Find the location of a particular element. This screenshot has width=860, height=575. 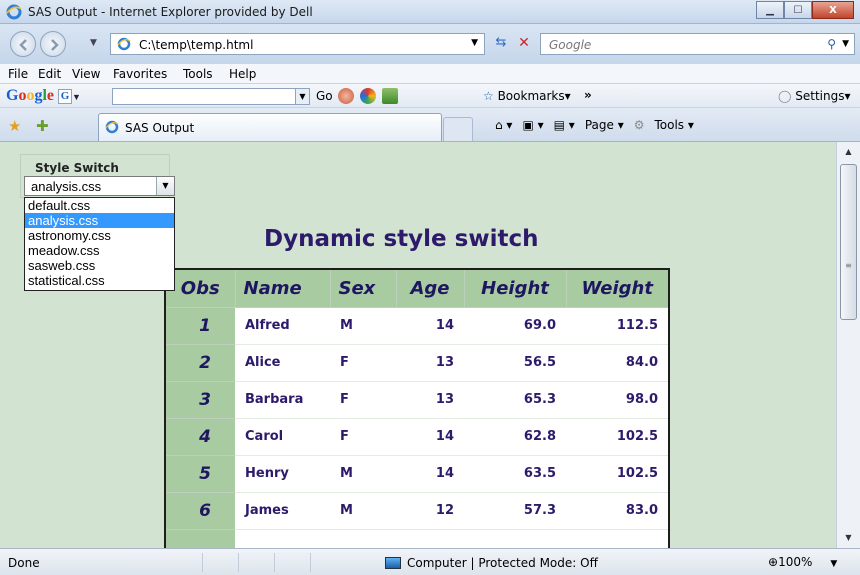

cell-obs: 3 is located at coordinates (200, 400).